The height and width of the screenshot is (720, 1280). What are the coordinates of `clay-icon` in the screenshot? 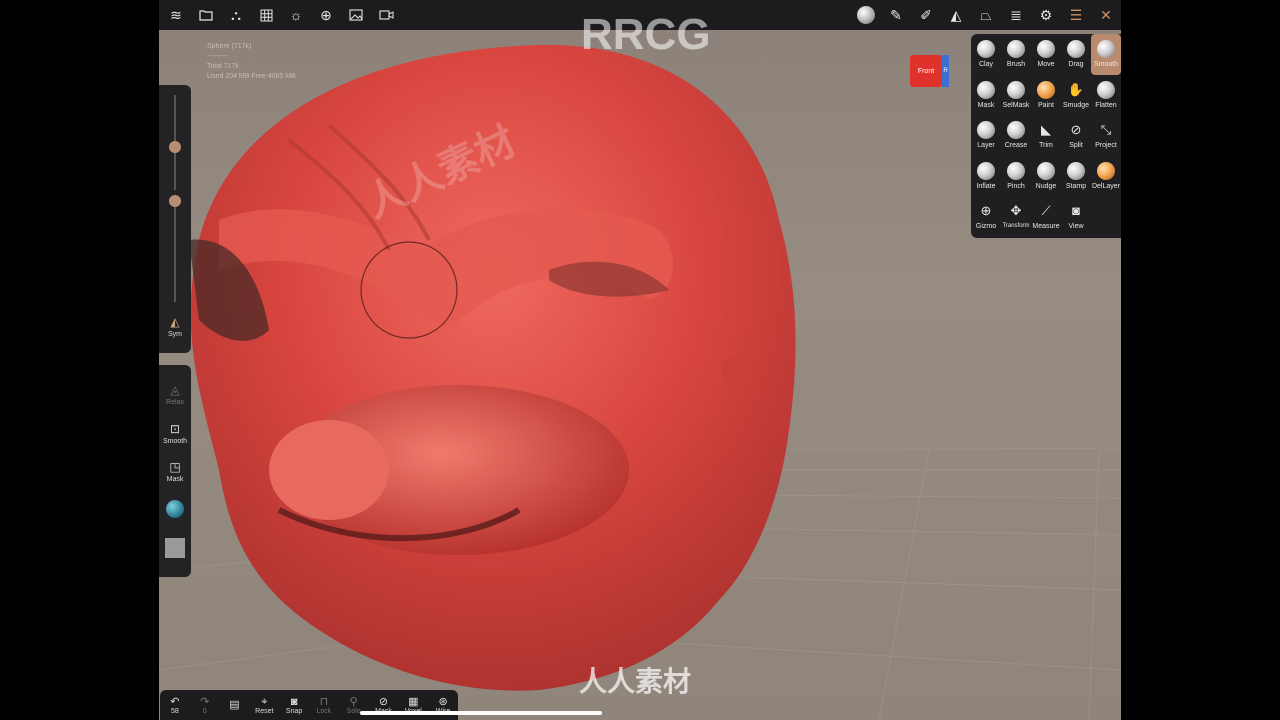 It's located at (986, 49).